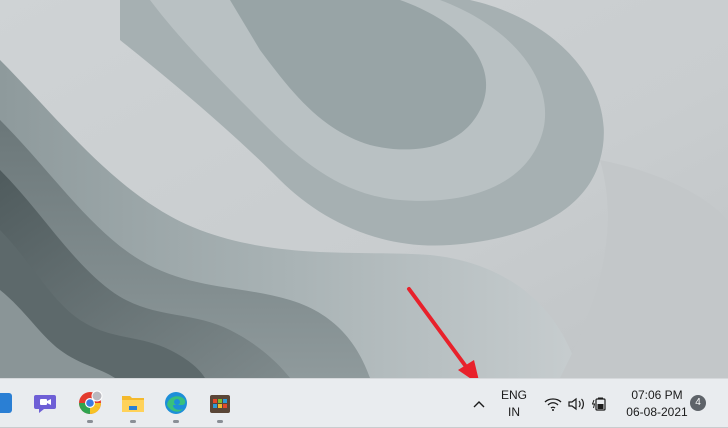  I want to click on show-hidden-icons-button, so click(479, 403).